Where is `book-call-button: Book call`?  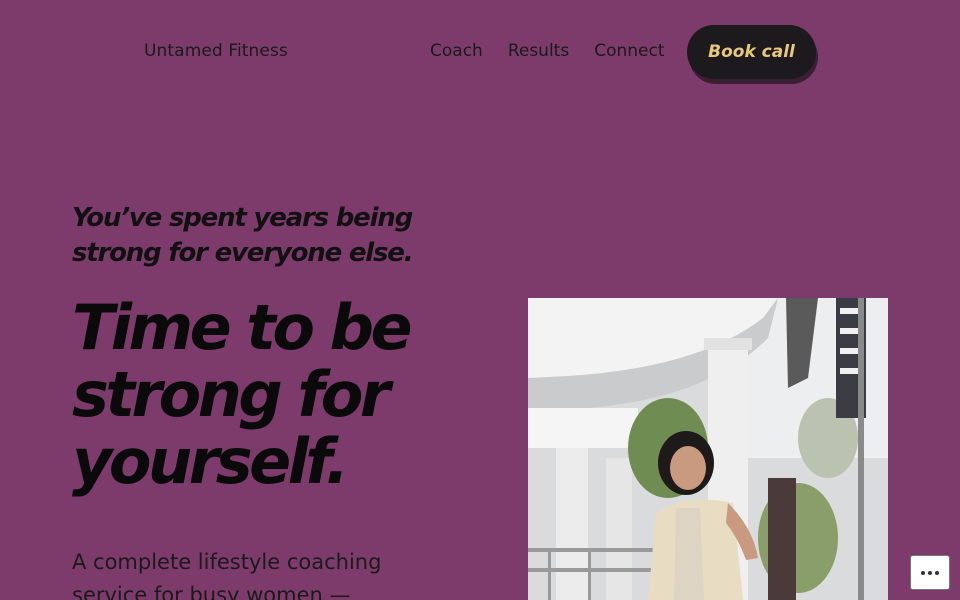
book-call-button: Book call is located at coordinates (751, 52).